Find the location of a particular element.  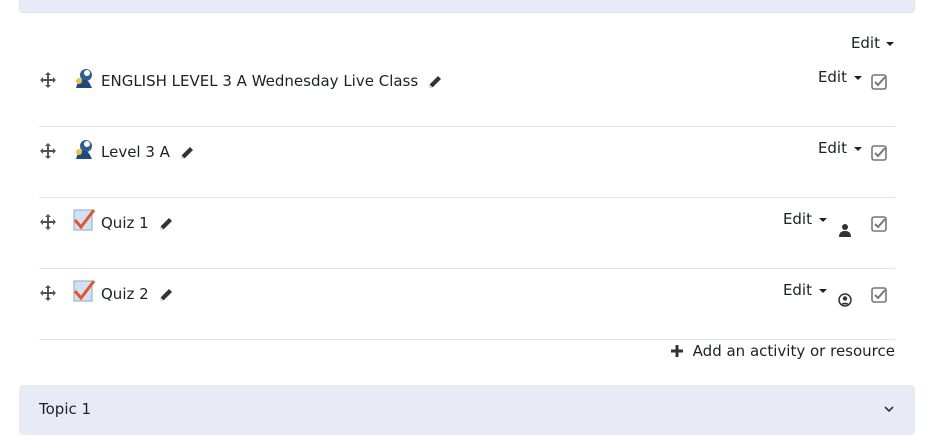

section-edit-menu: Edit is located at coordinates (872, 43).